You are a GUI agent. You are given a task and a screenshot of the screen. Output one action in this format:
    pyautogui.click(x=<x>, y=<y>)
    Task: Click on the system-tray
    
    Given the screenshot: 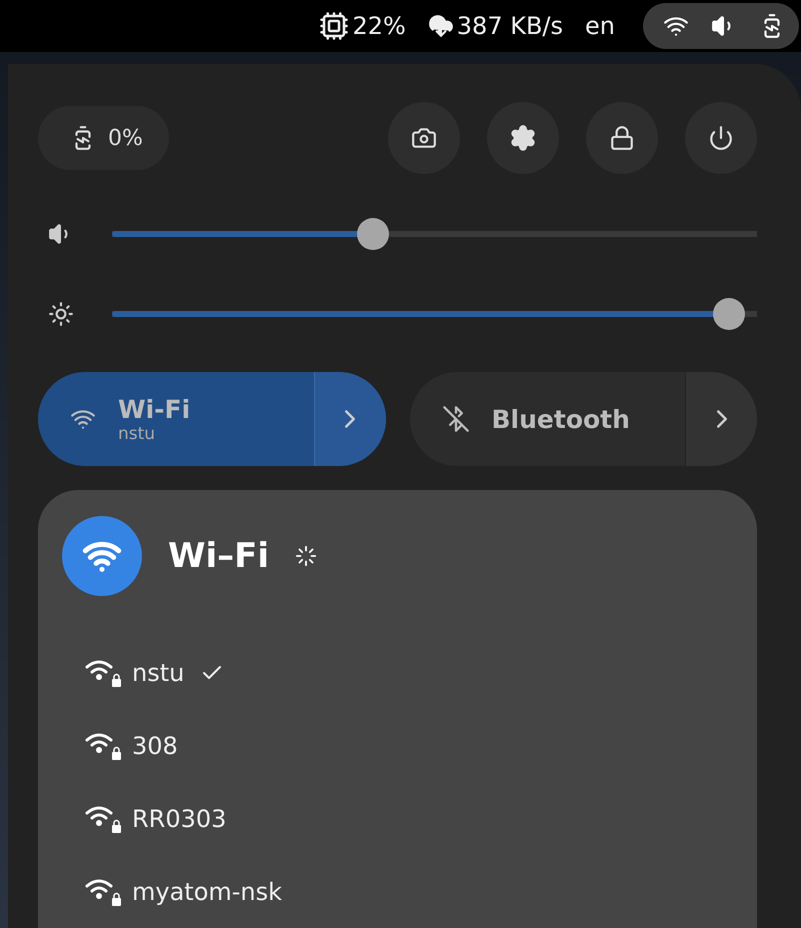 What is the action you would take?
    pyautogui.click(x=721, y=26)
    